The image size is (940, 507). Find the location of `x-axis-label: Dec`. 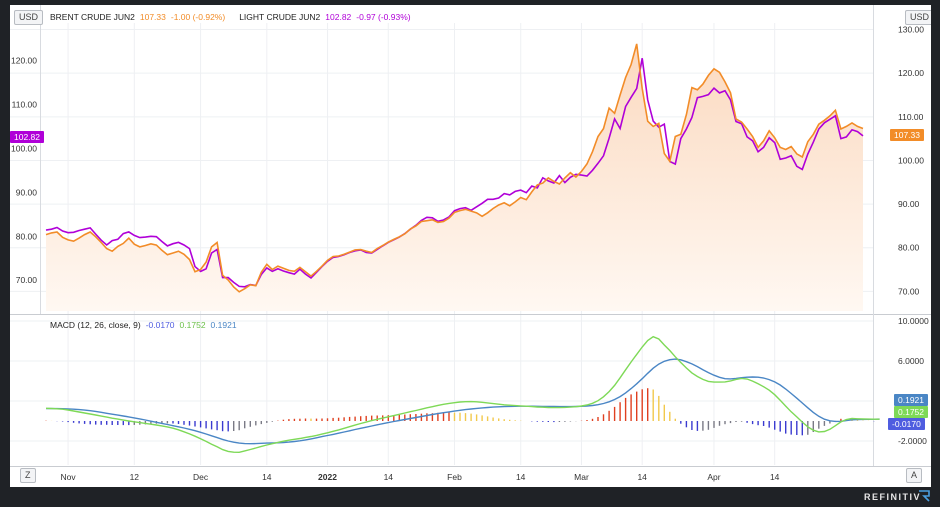

x-axis-label: Dec is located at coordinates (201, 477).